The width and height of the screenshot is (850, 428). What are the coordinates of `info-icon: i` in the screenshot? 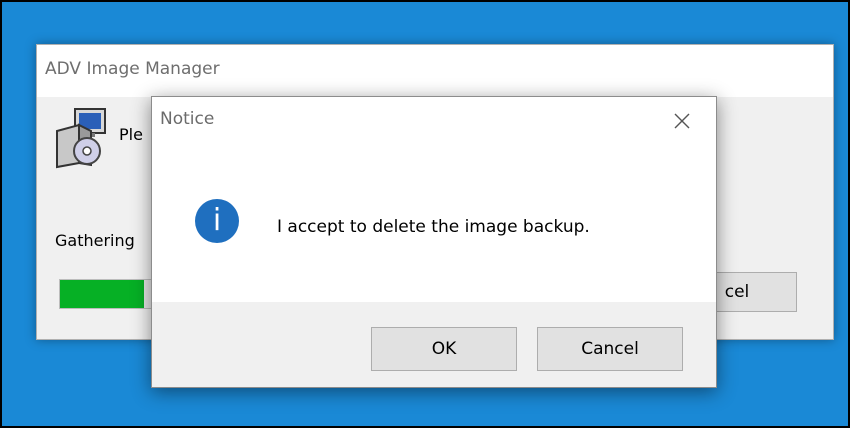 It's located at (217, 221).